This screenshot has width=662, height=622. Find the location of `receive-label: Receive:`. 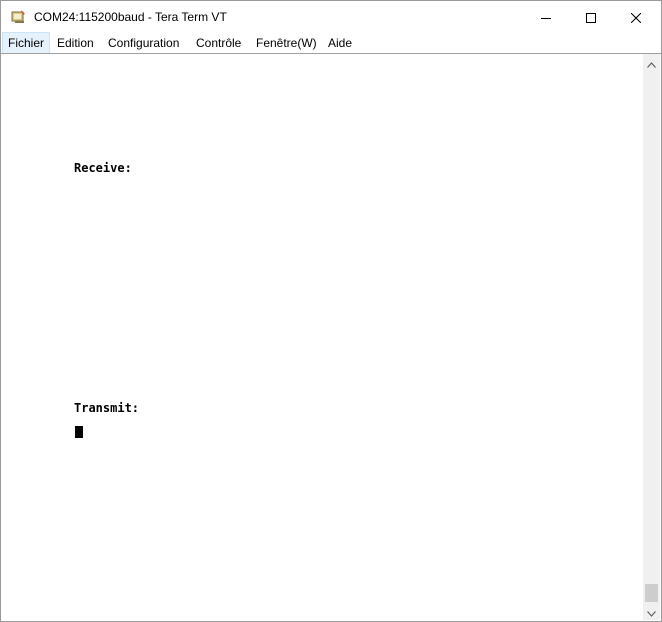

receive-label: Receive: is located at coordinates (103, 168).